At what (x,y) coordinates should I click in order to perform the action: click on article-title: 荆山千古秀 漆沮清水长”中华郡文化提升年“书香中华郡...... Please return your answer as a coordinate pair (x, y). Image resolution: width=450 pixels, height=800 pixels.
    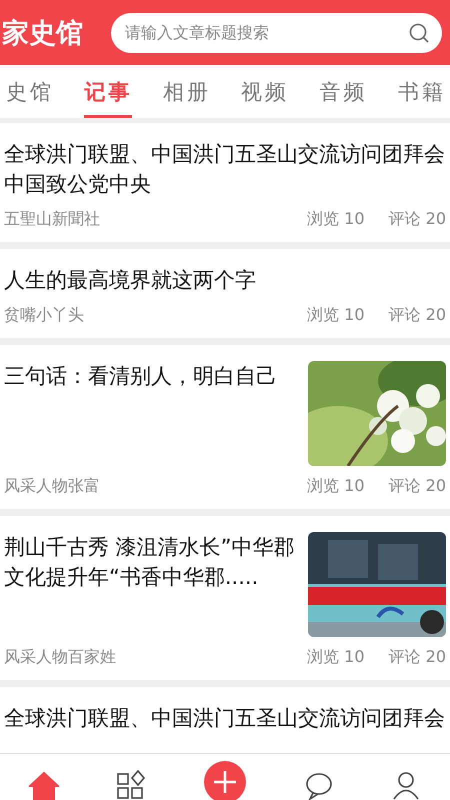
    Looking at the image, I should click on (150, 562).